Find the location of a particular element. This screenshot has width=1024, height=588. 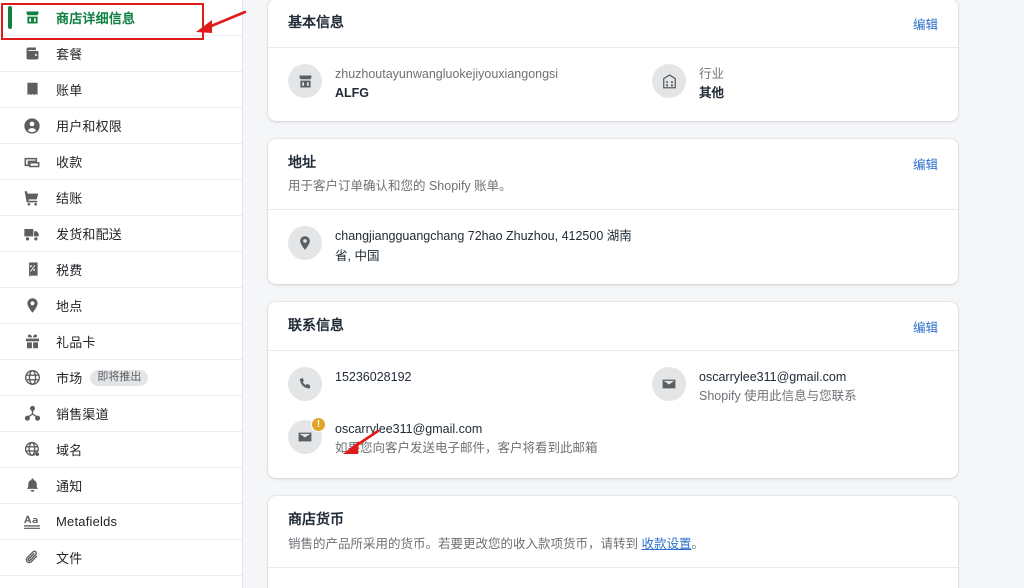

domain-globe-icon is located at coordinates (32, 450).